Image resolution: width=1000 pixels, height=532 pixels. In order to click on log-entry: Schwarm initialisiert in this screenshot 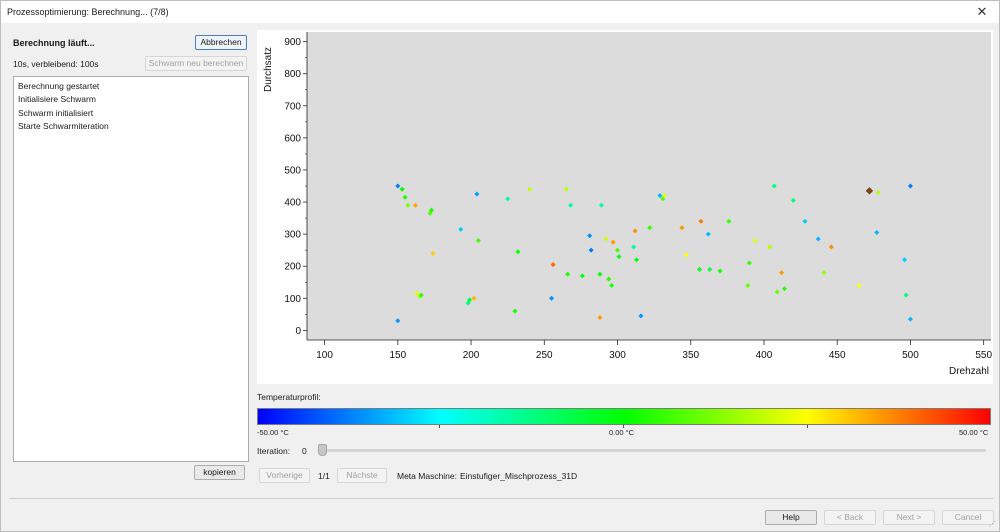, I will do `click(56, 112)`.